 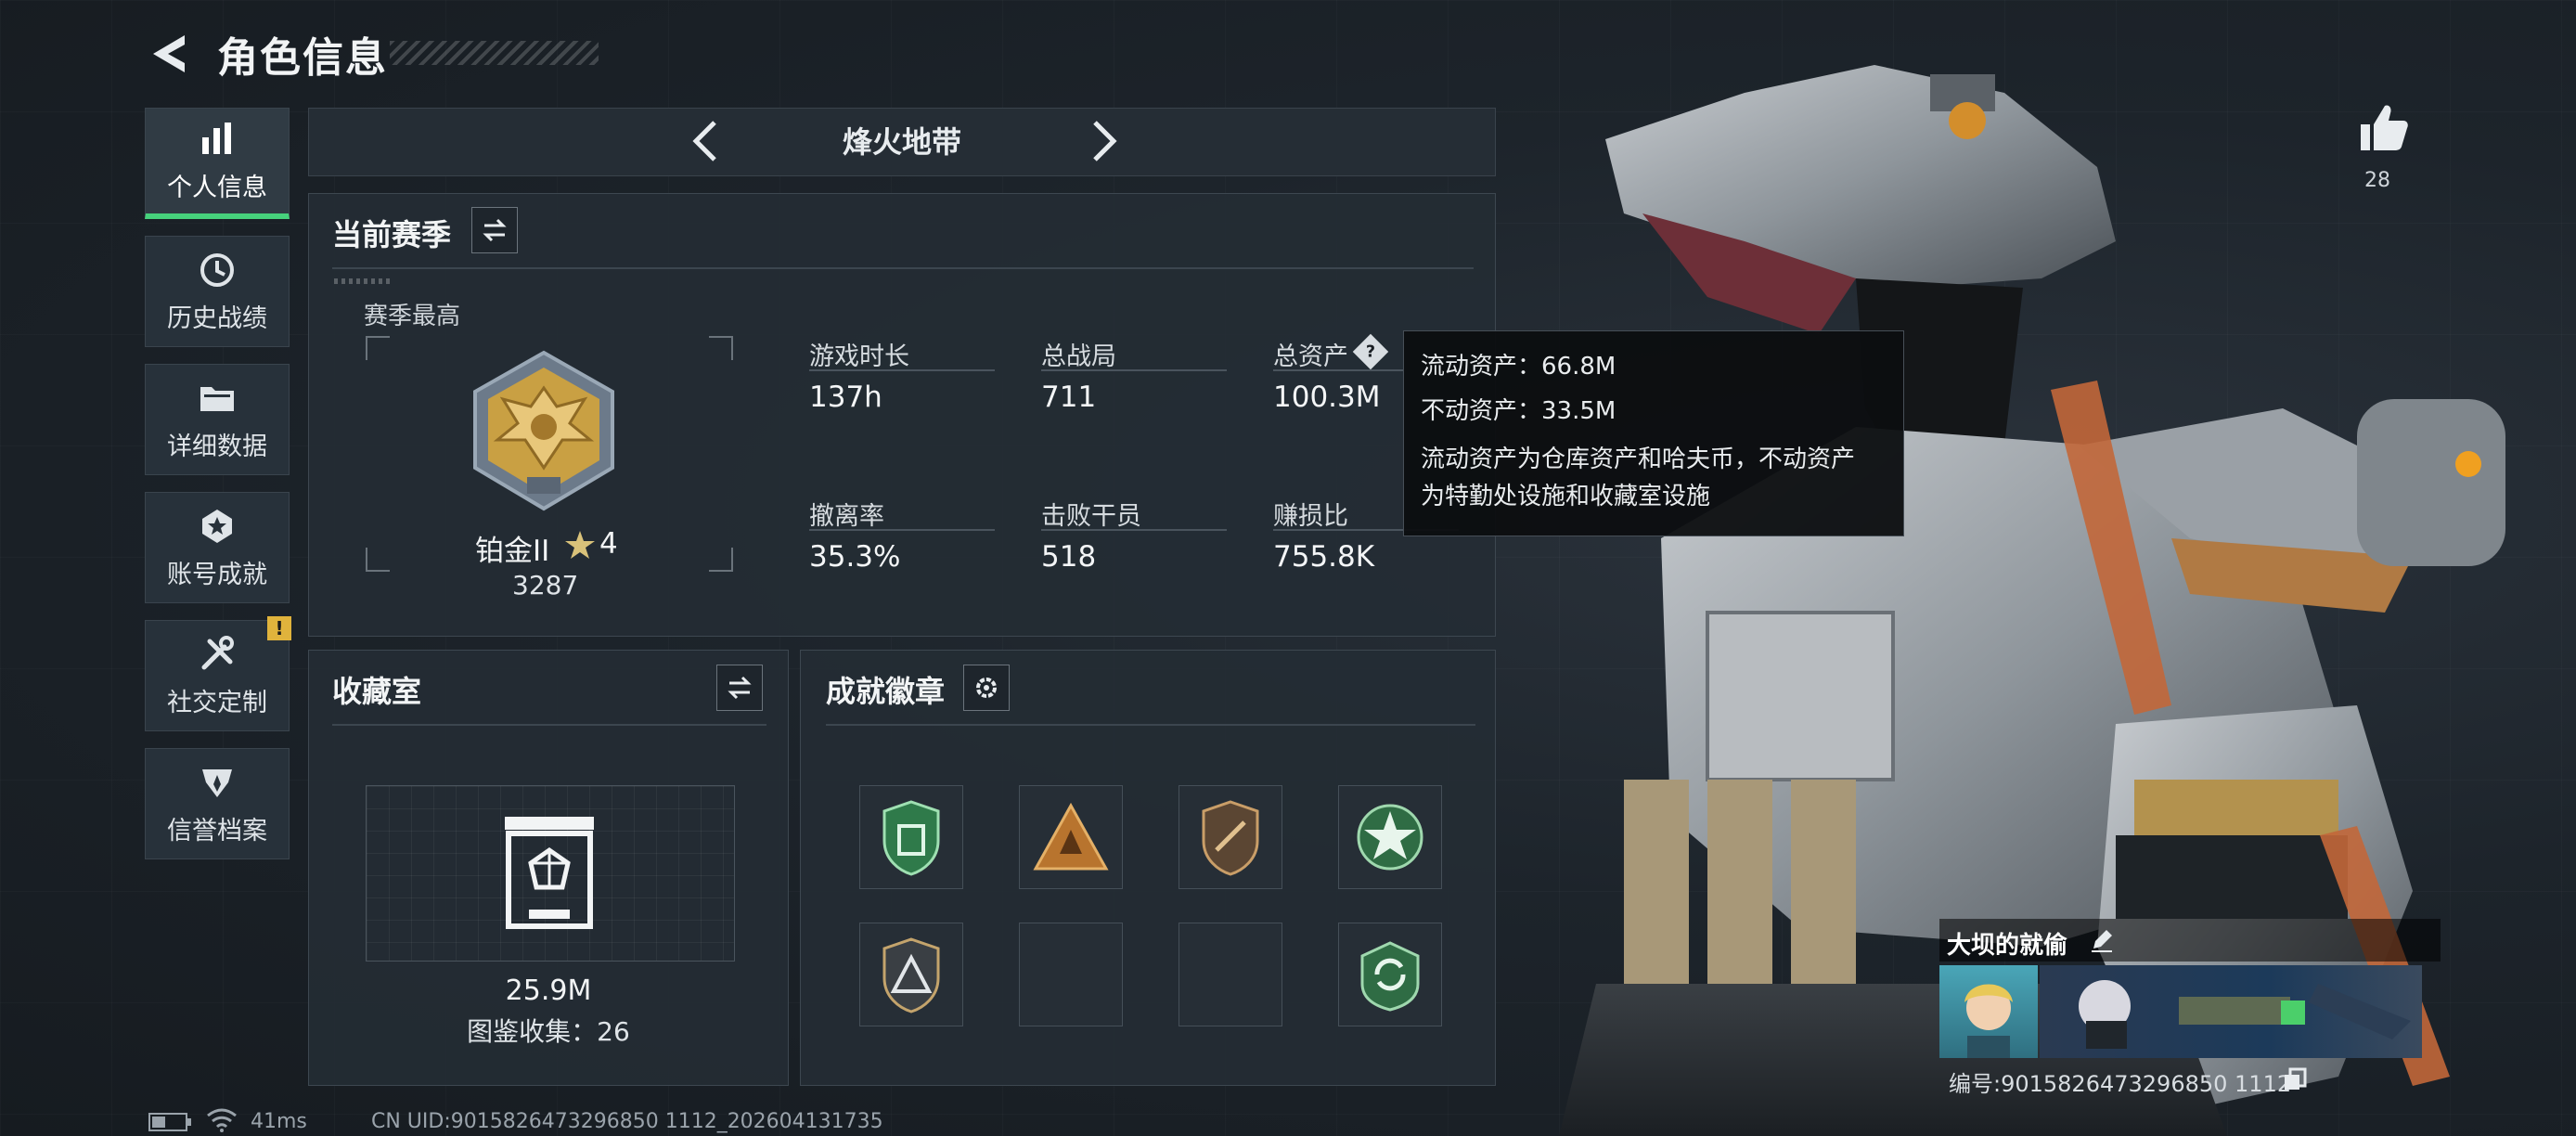 What do you see at coordinates (707, 141) in the screenshot?
I see `chevron-left-icon` at bounding box center [707, 141].